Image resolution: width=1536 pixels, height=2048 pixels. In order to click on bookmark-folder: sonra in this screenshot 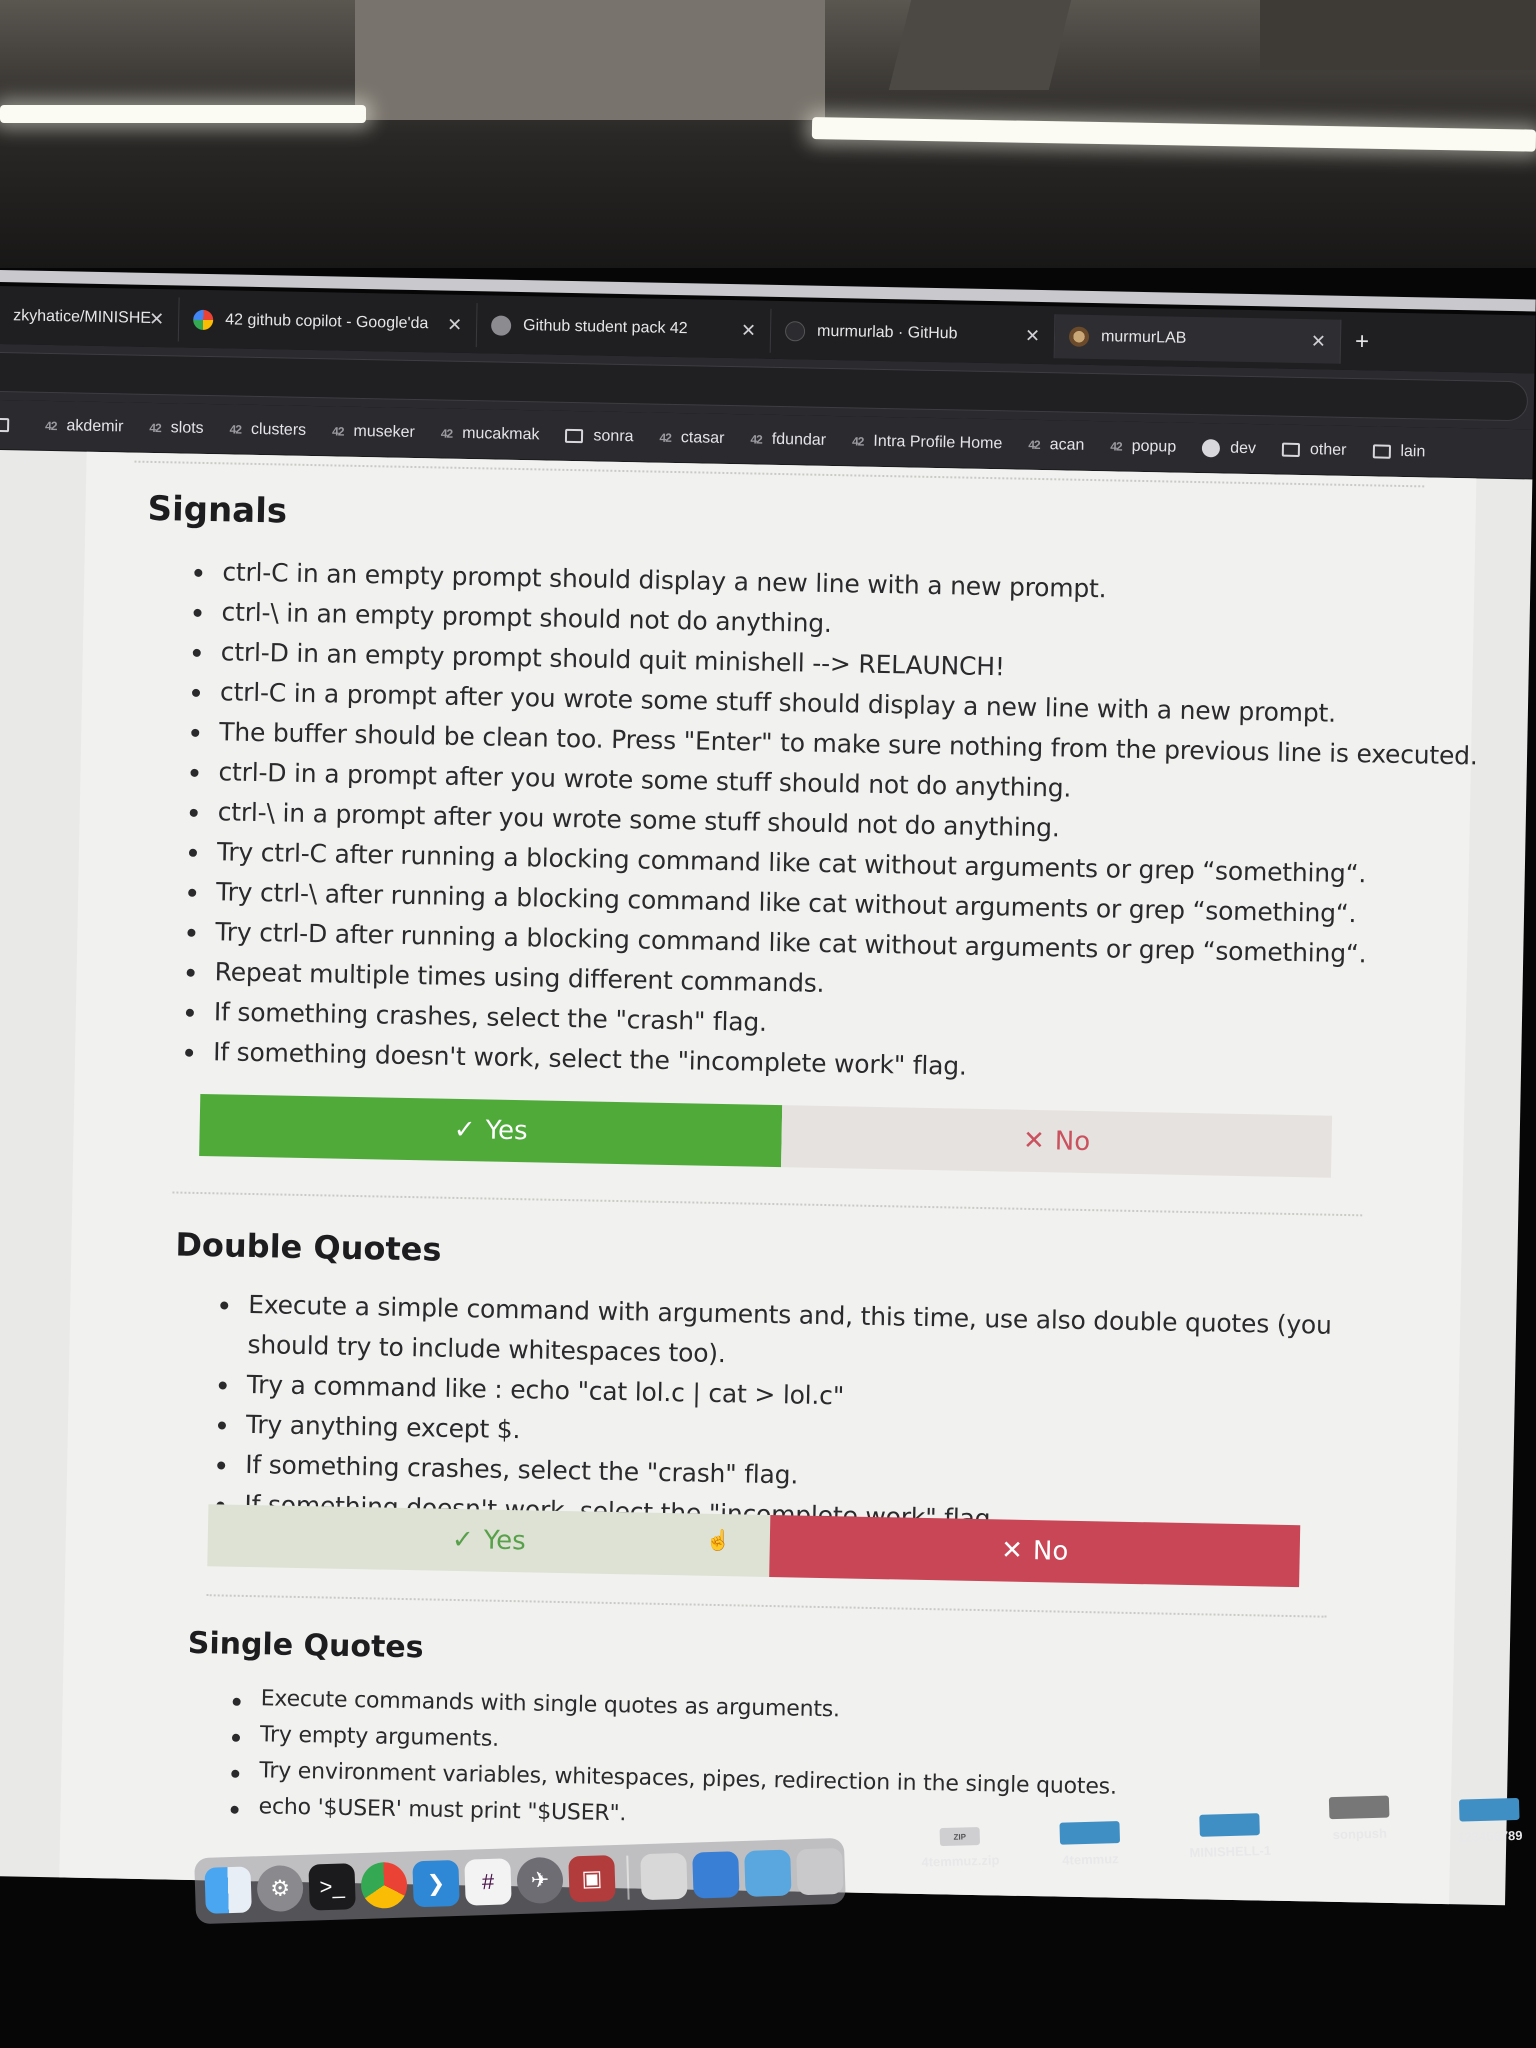, I will do `click(599, 435)`.